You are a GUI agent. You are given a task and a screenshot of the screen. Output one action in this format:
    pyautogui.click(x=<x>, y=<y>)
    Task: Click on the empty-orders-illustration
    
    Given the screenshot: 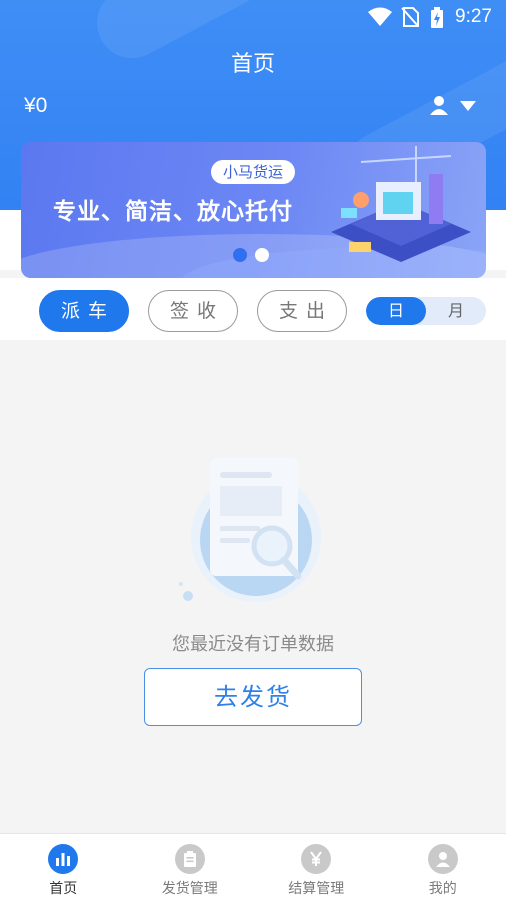 What is the action you would take?
    pyautogui.click(x=250, y=530)
    